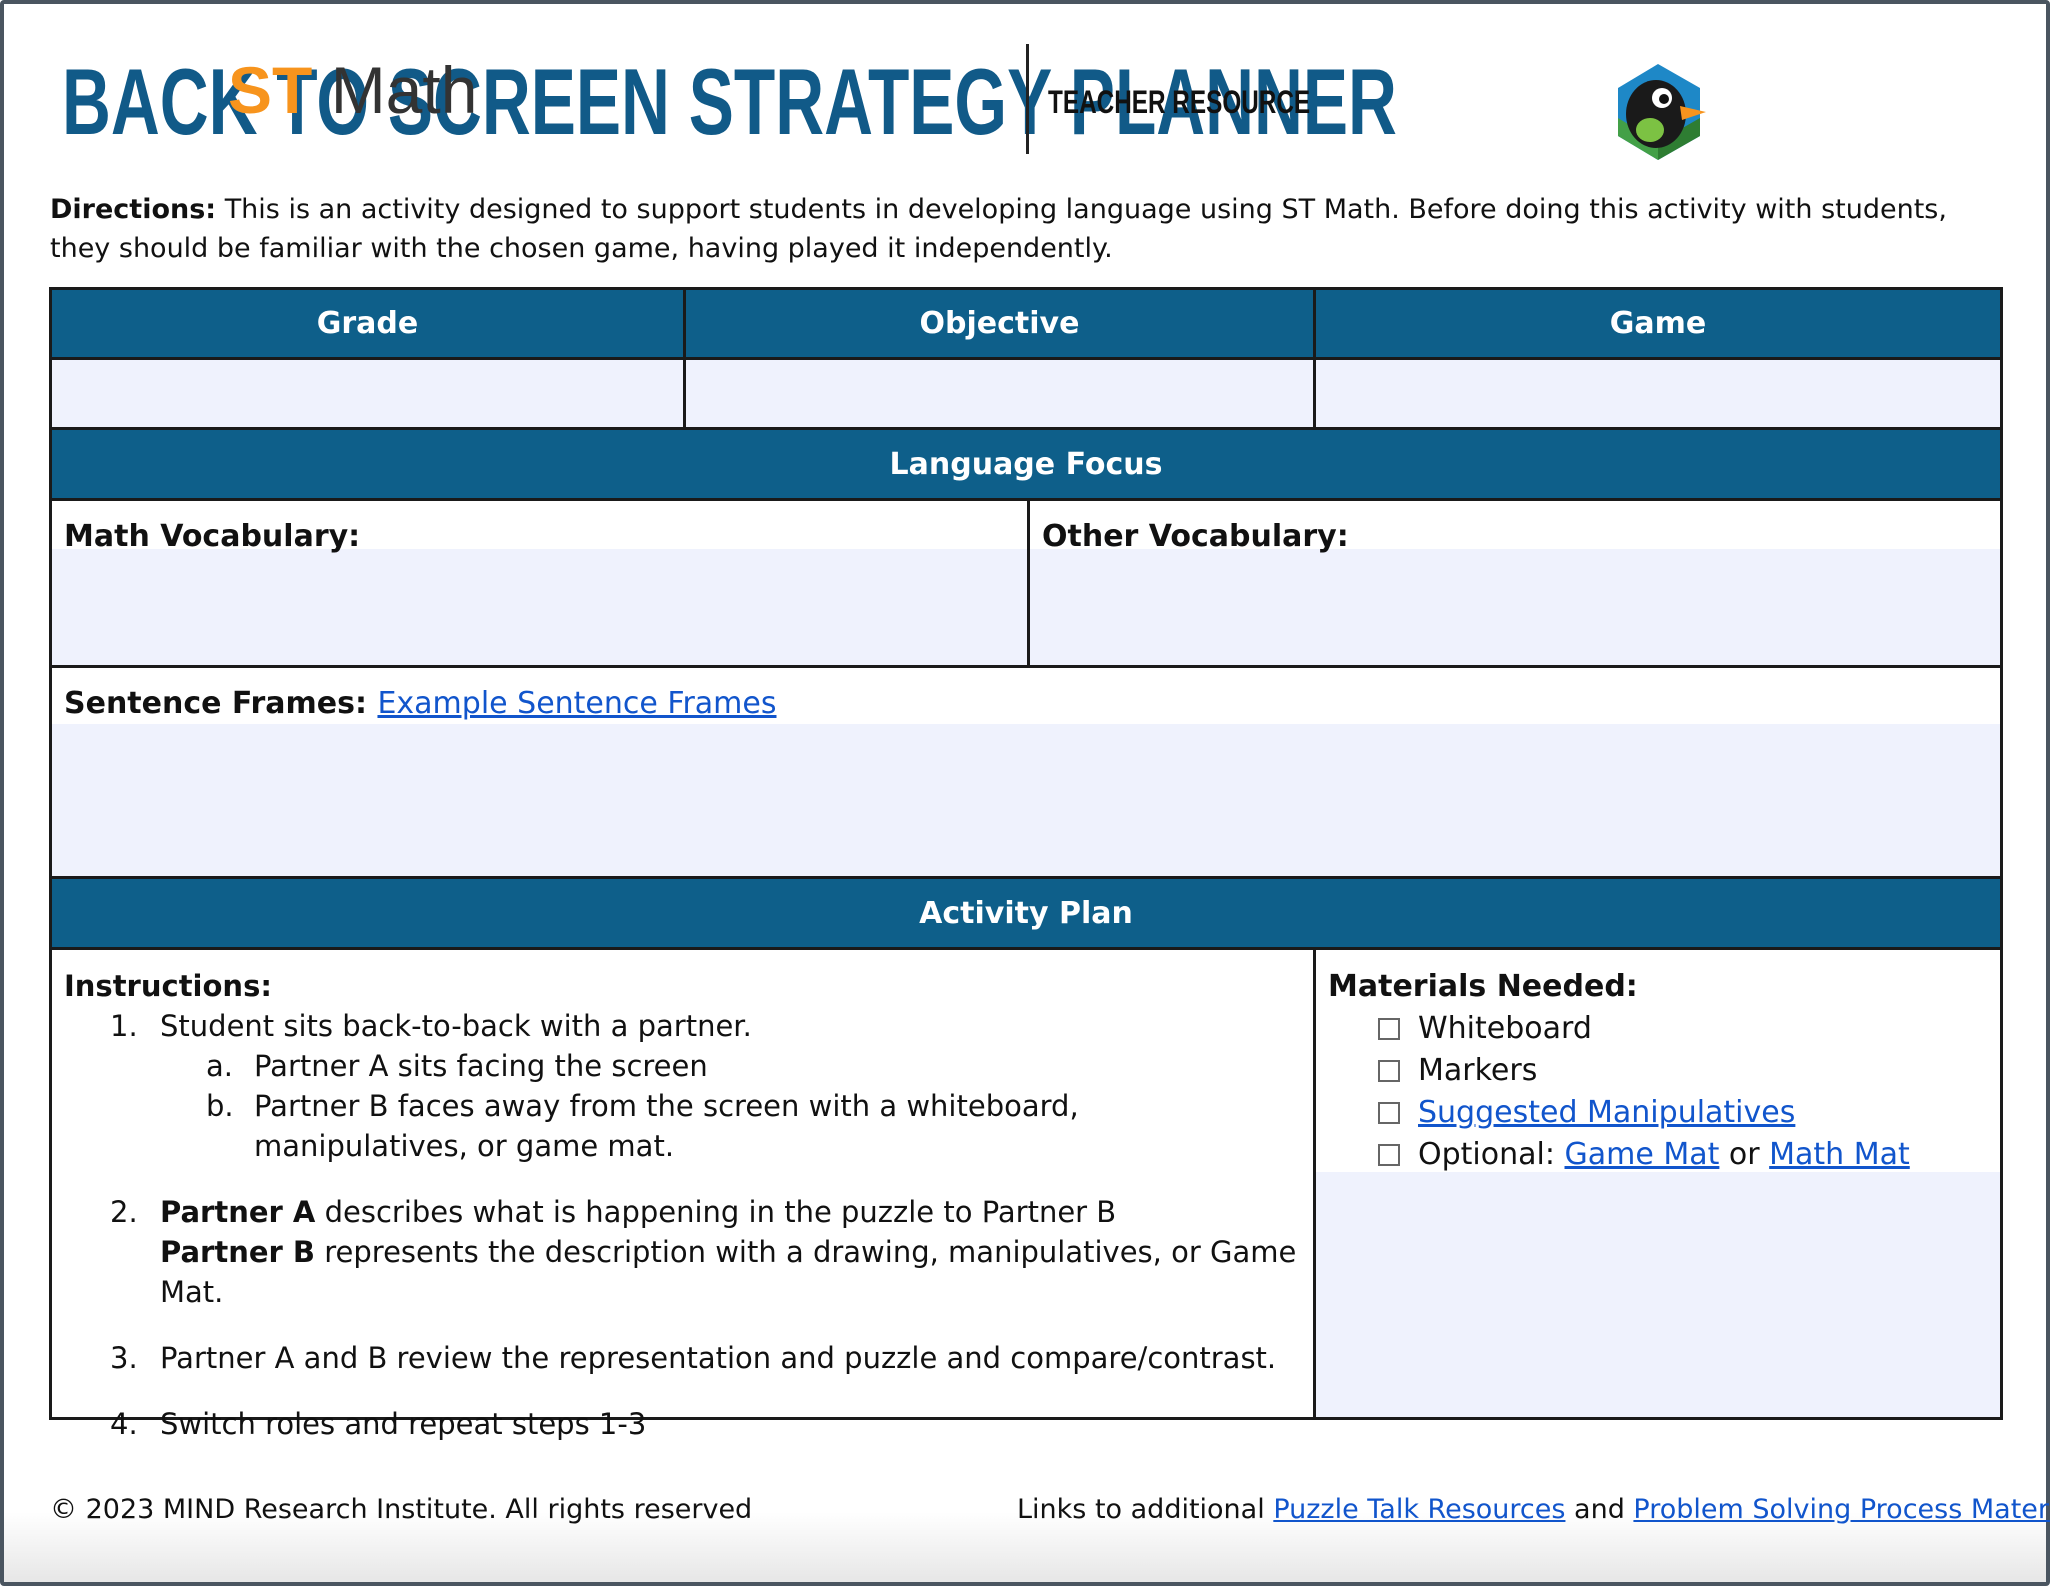 The height and width of the screenshot is (1586, 2050). Describe the element at coordinates (1619, 1029) in the screenshot. I see `material-whiteboard: Whiteboard` at that location.